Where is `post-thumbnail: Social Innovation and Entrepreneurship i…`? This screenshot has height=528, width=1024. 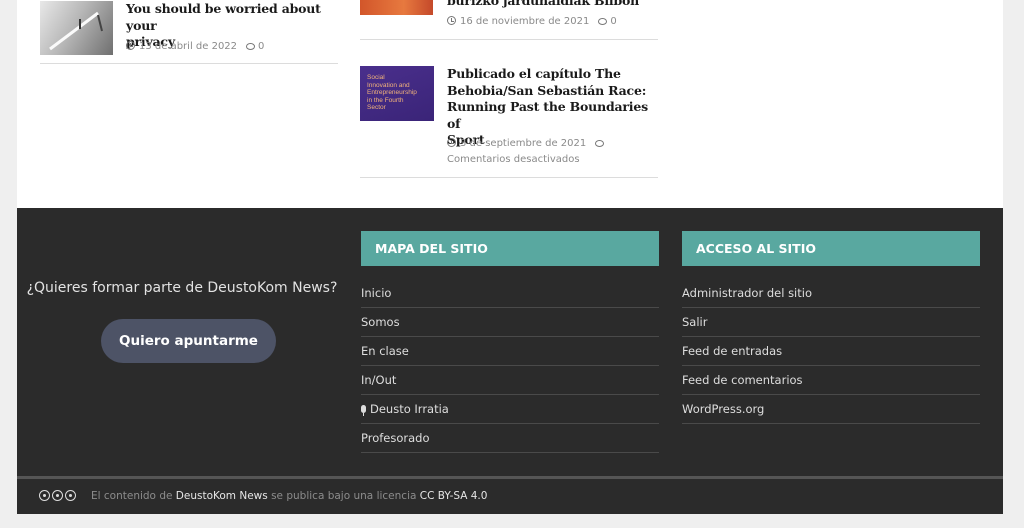 post-thumbnail: Social Innovation and Entrepreneurship i… is located at coordinates (397, 93).